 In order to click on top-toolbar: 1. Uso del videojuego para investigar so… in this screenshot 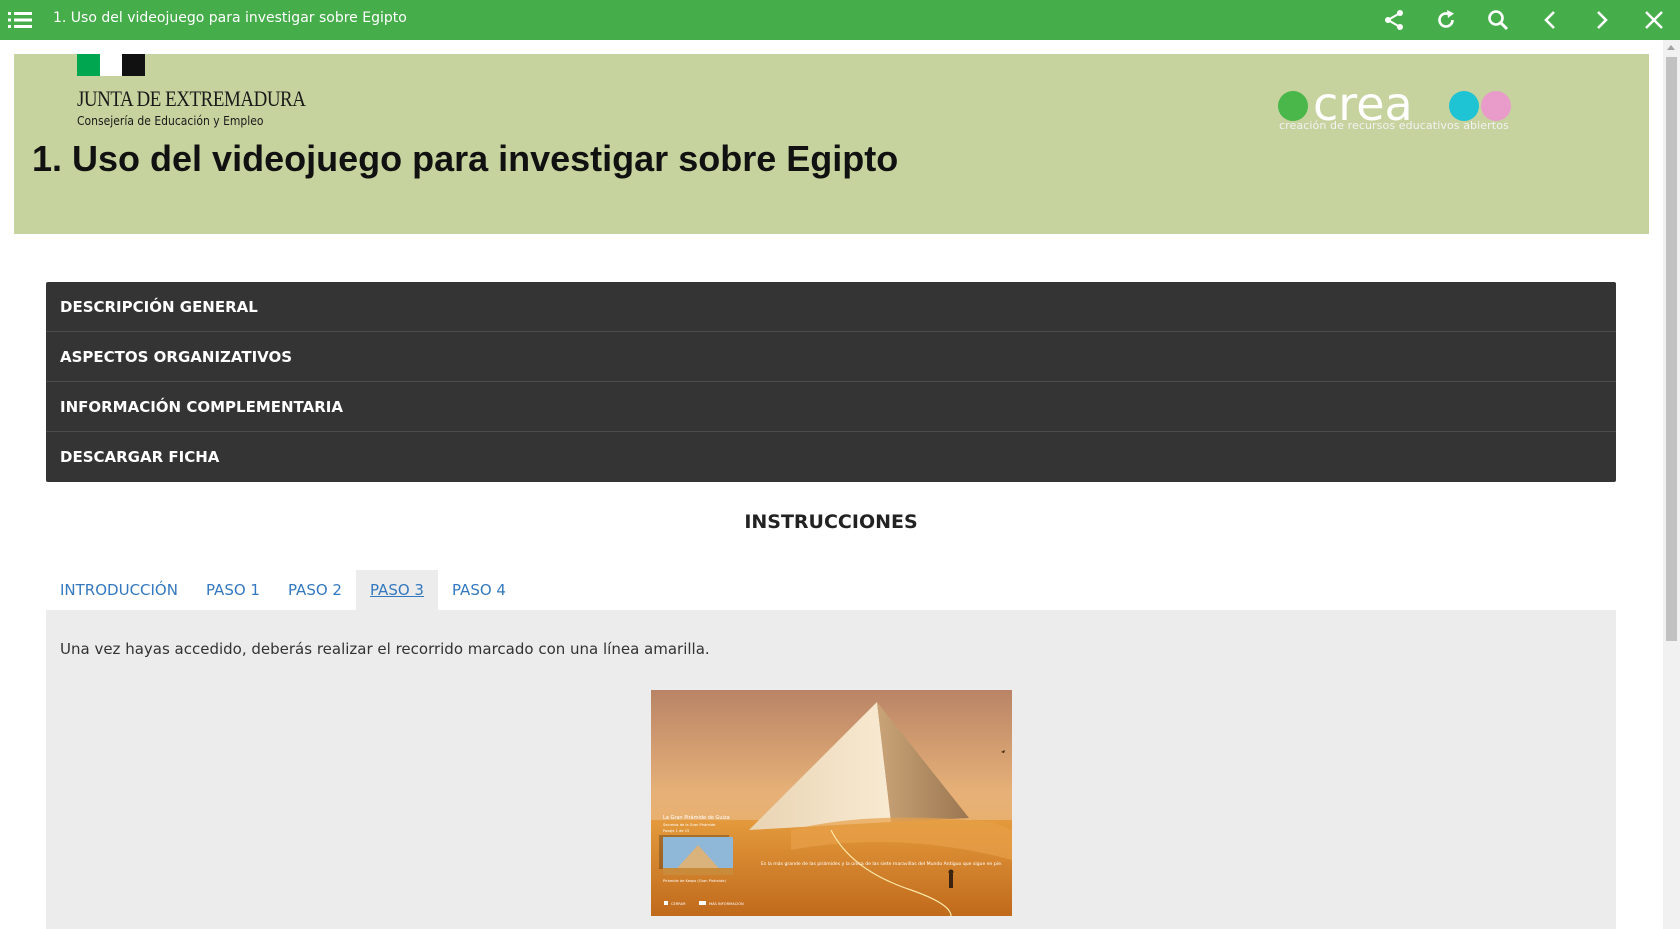, I will do `click(840, 20)`.